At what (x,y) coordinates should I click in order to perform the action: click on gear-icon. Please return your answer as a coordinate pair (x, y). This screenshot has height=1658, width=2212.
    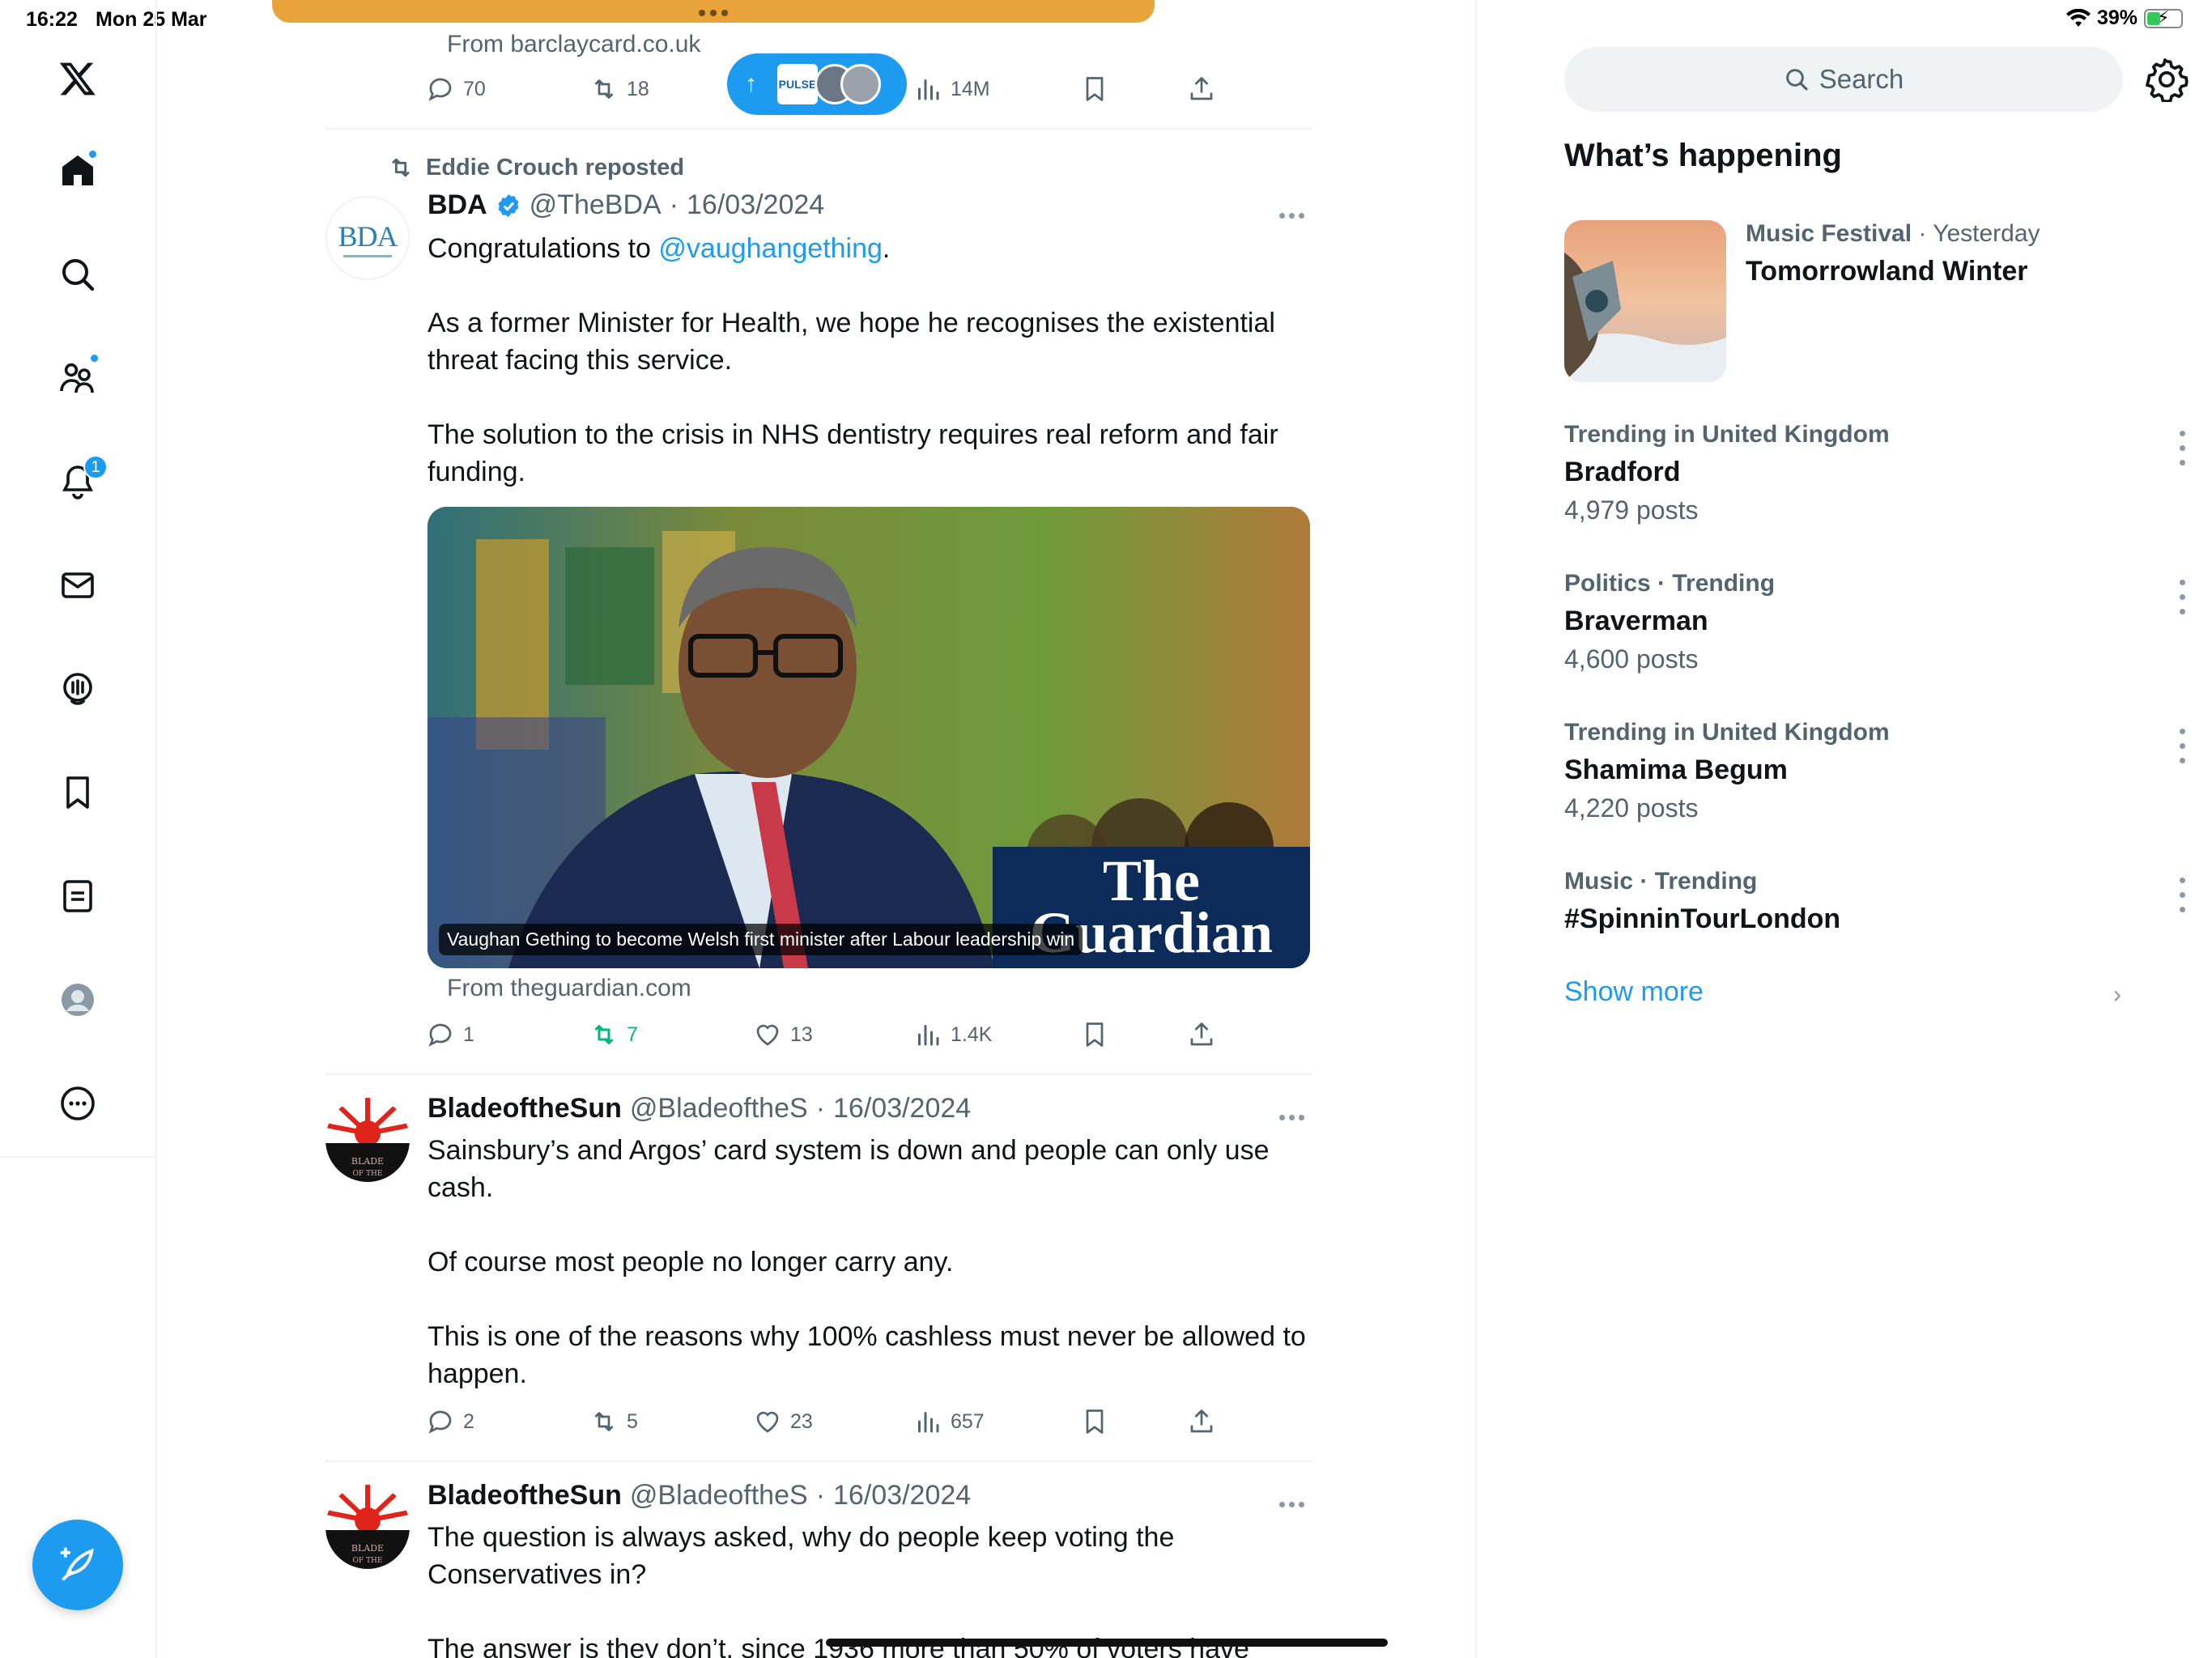
    Looking at the image, I should click on (2166, 79).